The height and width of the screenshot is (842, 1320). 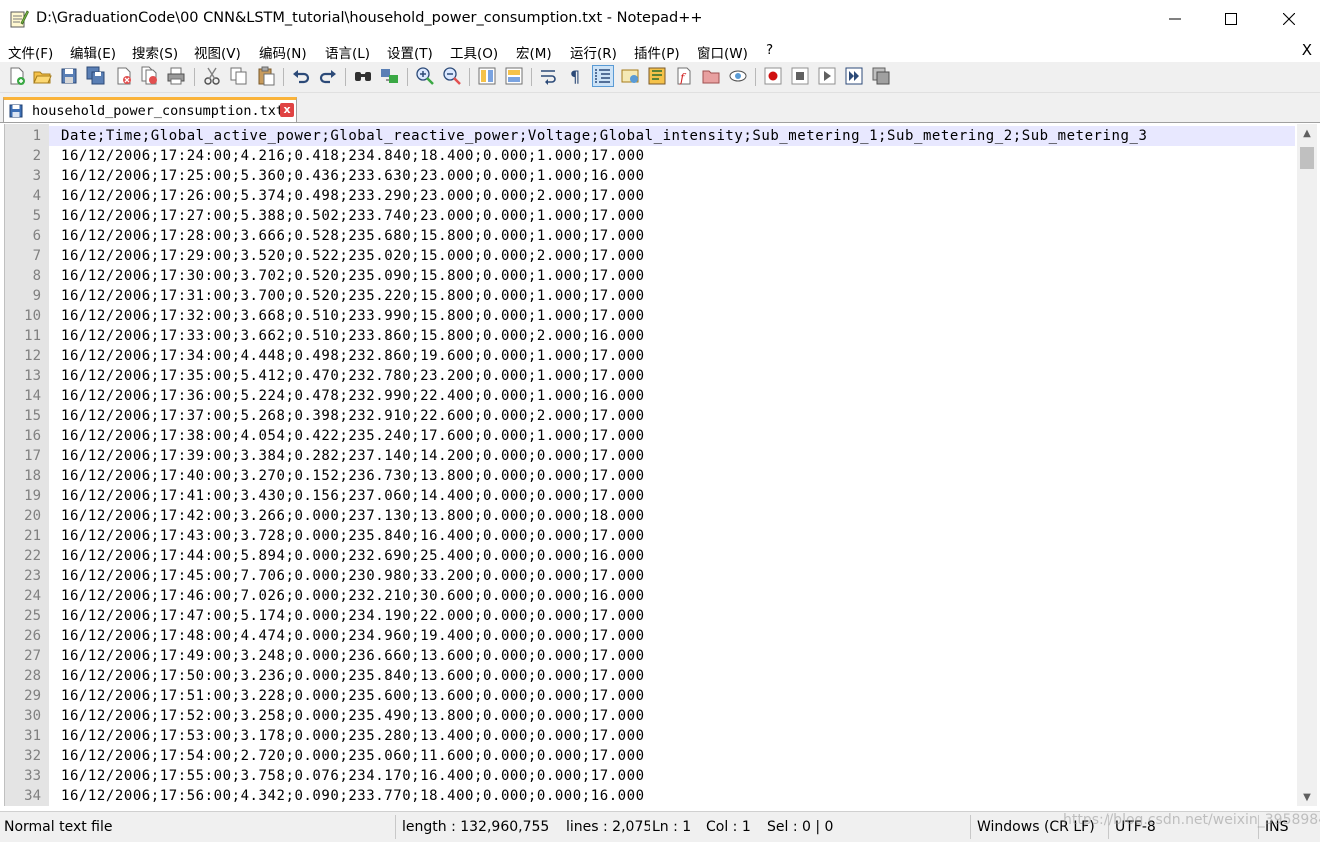 I want to click on replace-icon, so click(x=390, y=76).